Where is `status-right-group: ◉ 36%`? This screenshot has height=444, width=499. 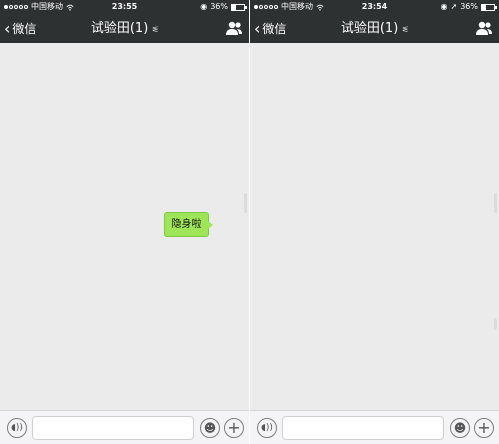
status-right-group: ◉ 36% is located at coordinates (223, 7).